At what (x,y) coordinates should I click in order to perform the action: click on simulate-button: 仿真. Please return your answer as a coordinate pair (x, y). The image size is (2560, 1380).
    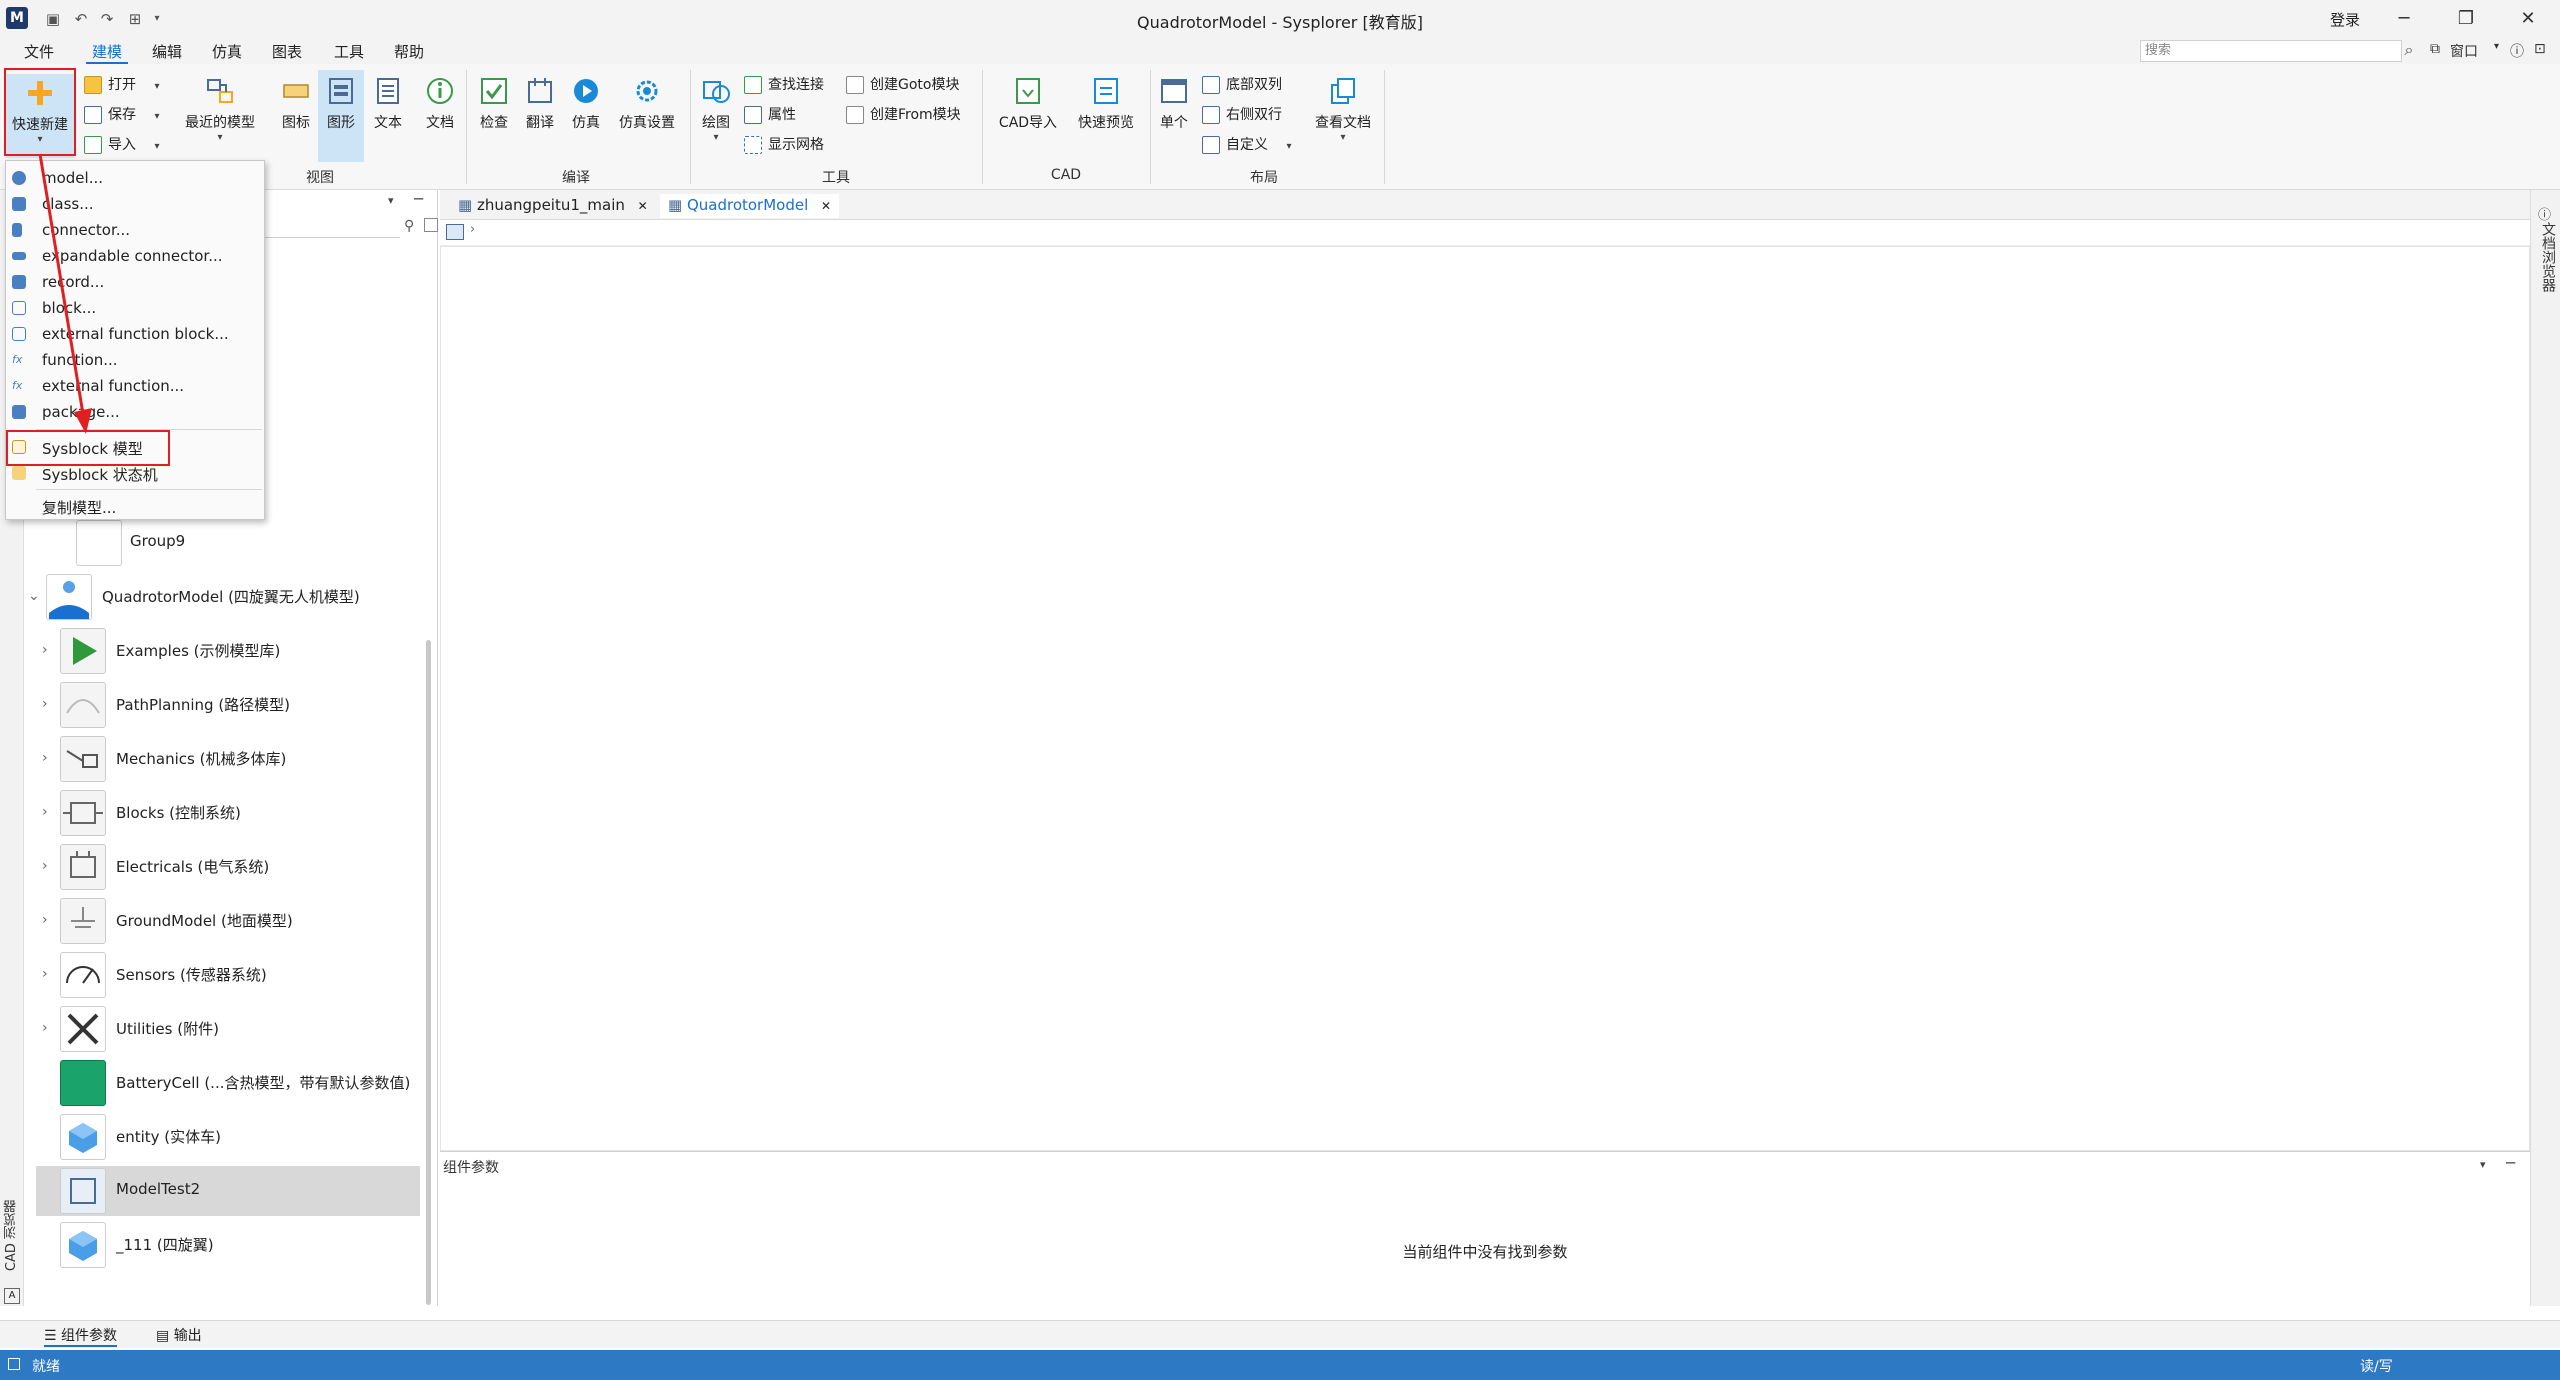
    Looking at the image, I should click on (586, 104).